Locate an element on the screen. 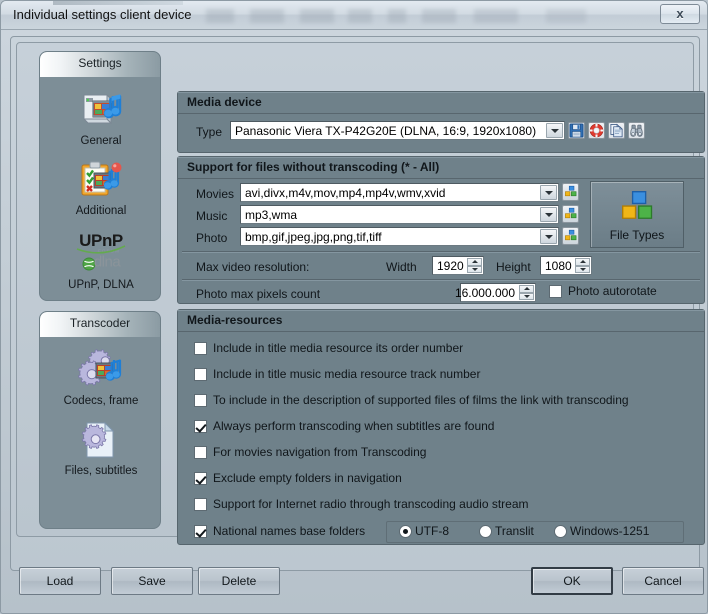 Image resolution: width=708 pixels, height=614 pixels. gears-media-icon is located at coordinates (99, 367).